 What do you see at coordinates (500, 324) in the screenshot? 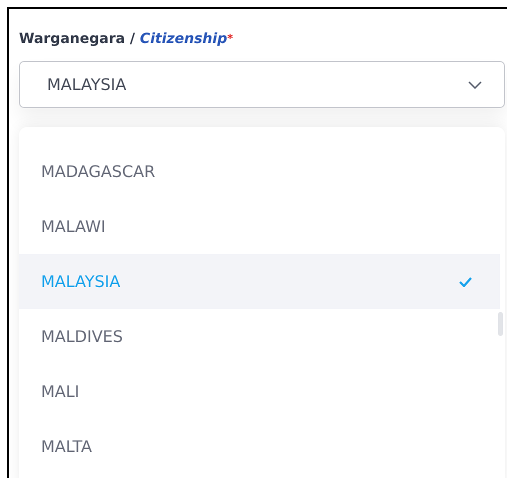
I see `scrollbar-thumb` at bounding box center [500, 324].